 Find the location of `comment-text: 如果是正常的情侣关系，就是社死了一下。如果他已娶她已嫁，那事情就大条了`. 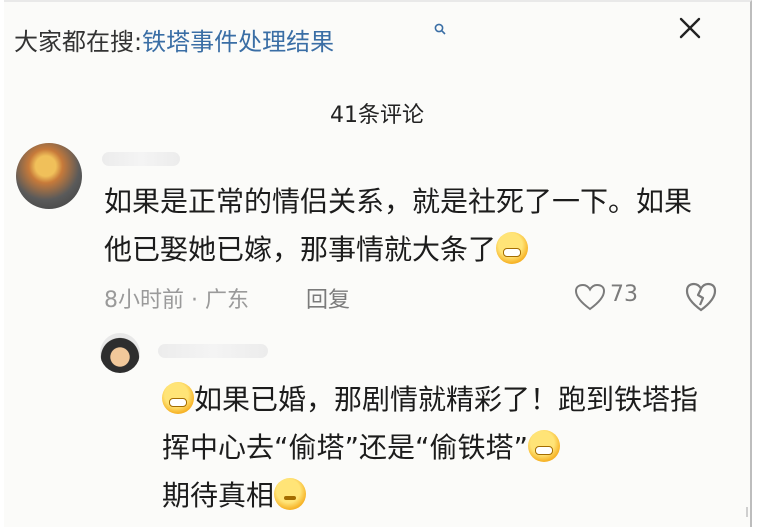

comment-text: 如果是正常的情侣关系，就是社死了一下。如果他已娶她已嫁，那事情就大条了 is located at coordinates (404, 226).